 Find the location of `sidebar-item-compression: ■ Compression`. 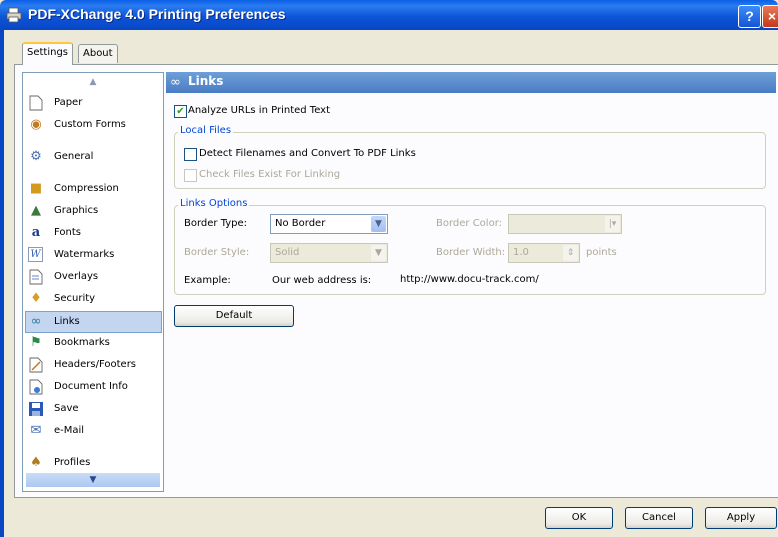

sidebar-item-compression: ■ Compression is located at coordinates (94, 189).